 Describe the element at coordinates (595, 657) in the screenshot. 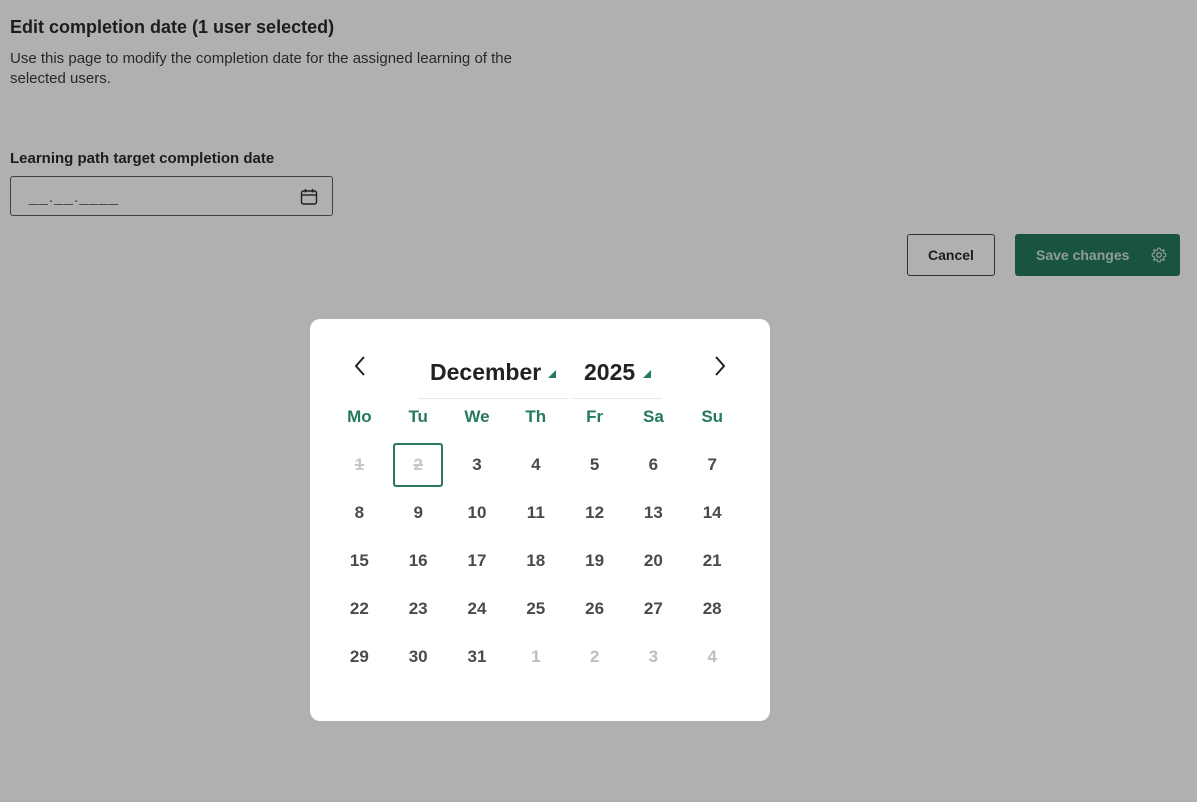

I see `day-cell-outside: 2` at that location.